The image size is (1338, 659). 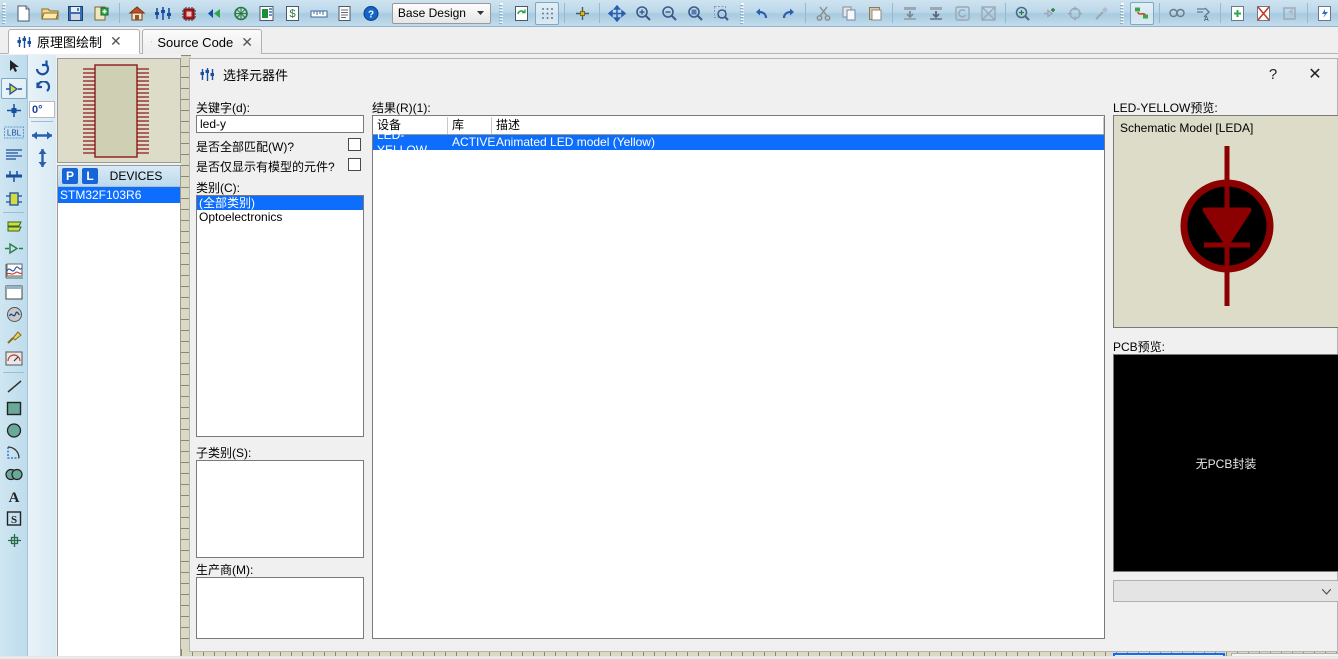 What do you see at coordinates (1325, 13) in the screenshot?
I see `netlist-icon` at bounding box center [1325, 13].